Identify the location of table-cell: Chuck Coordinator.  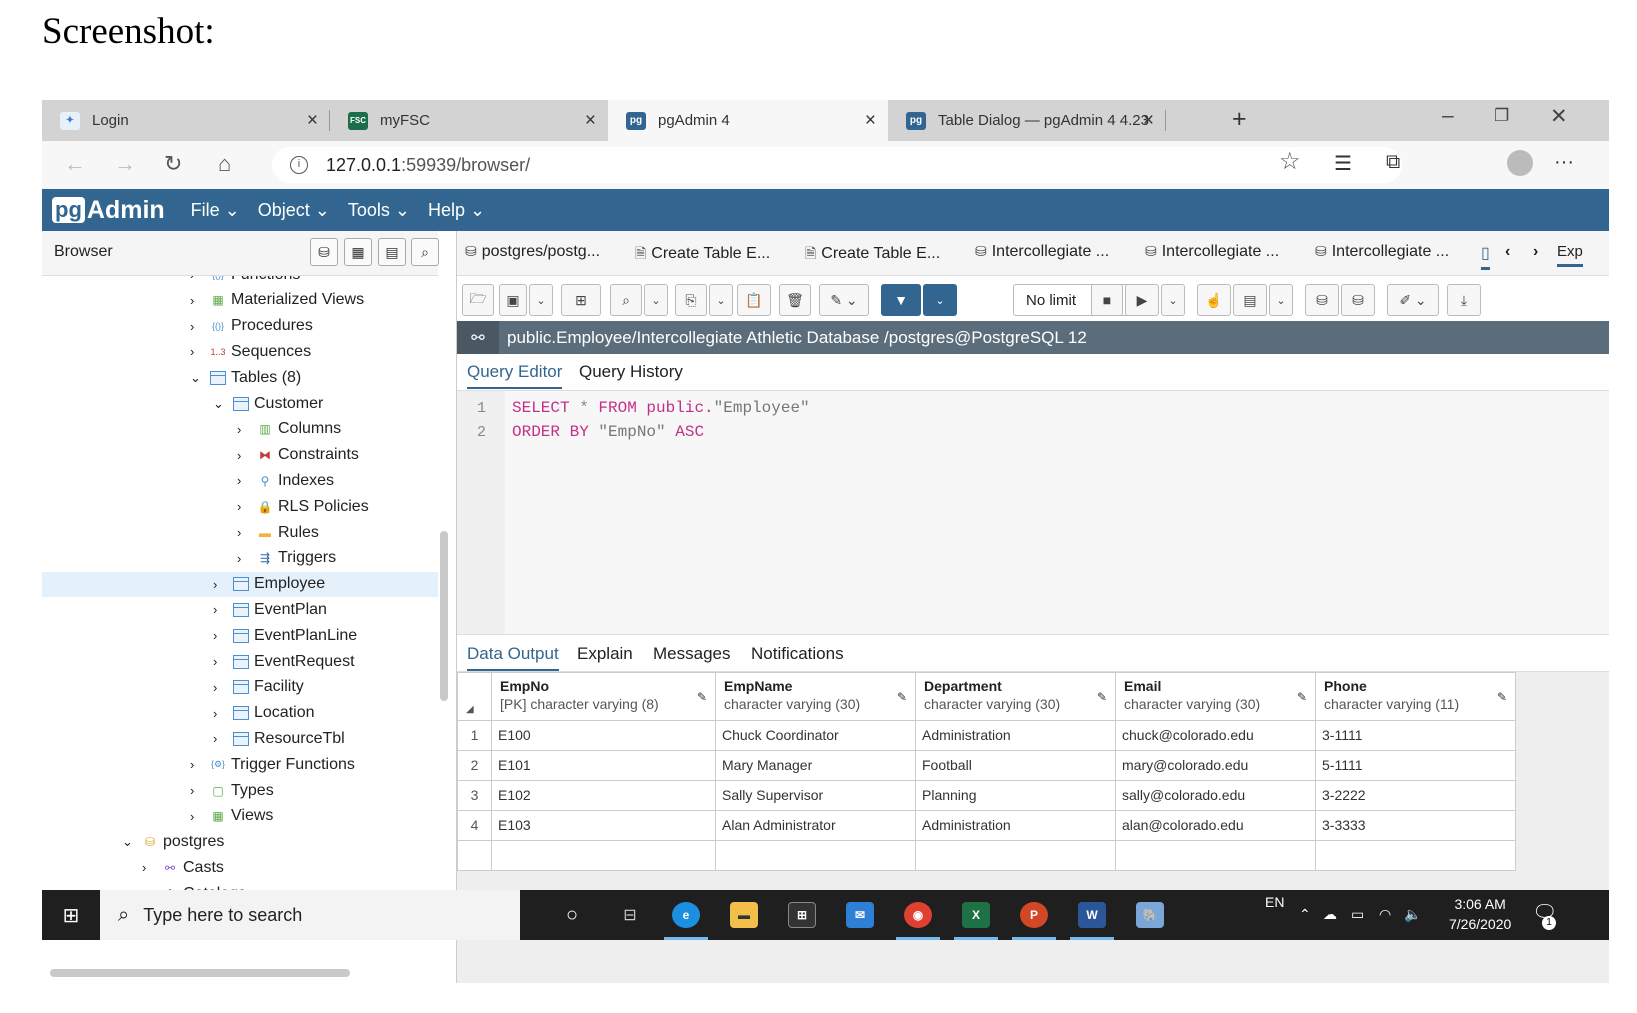
(815, 735).